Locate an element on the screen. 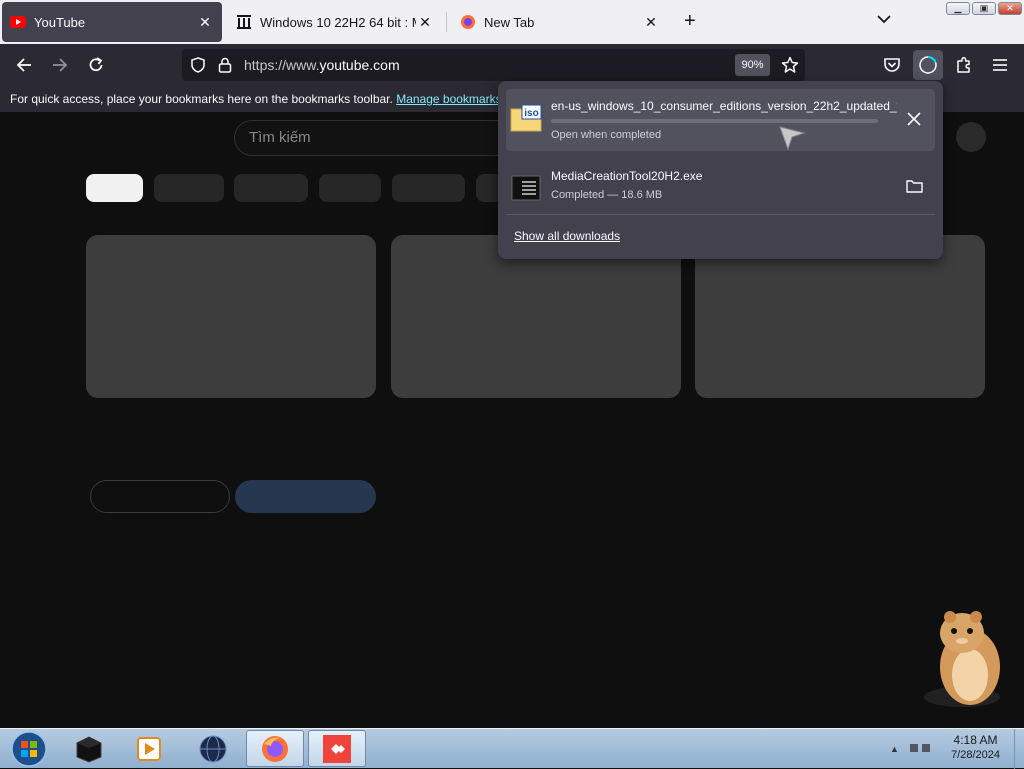  taskbar-app-globe is located at coordinates (213, 748).